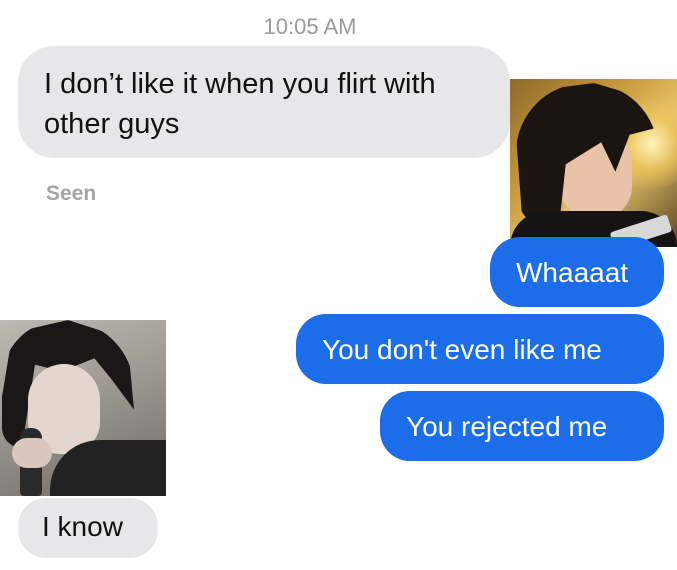  I want to click on received-message-bubble: I know, so click(88, 528).